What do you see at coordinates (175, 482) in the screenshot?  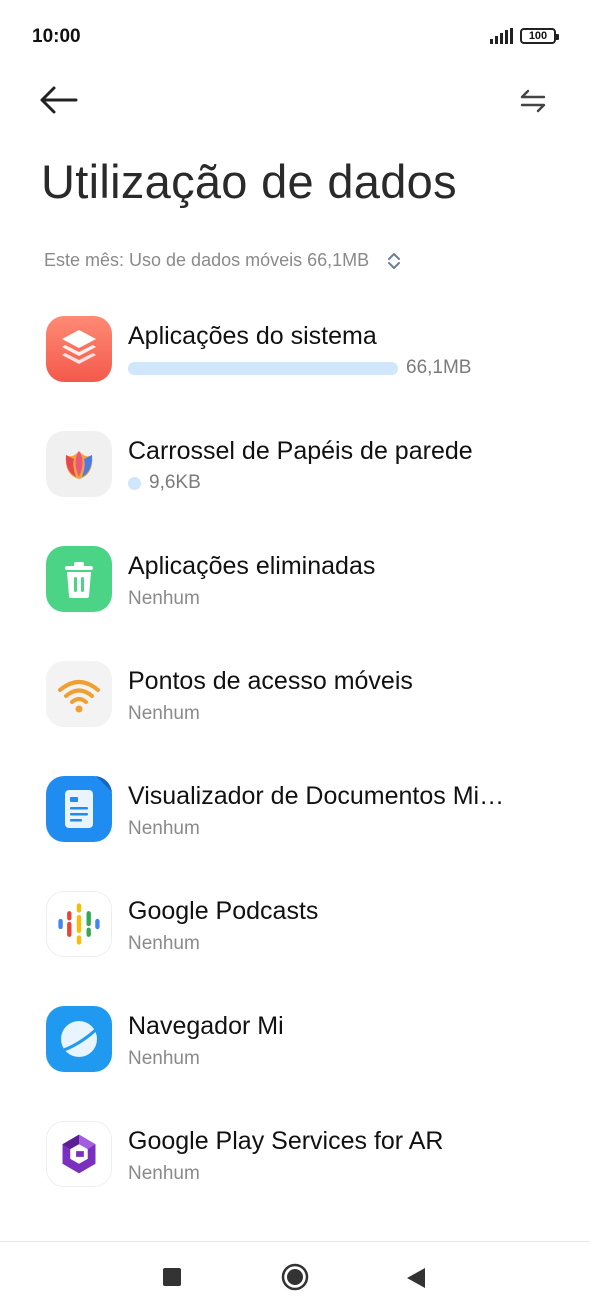 I see `usage-value: 9,6KB` at bounding box center [175, 482].